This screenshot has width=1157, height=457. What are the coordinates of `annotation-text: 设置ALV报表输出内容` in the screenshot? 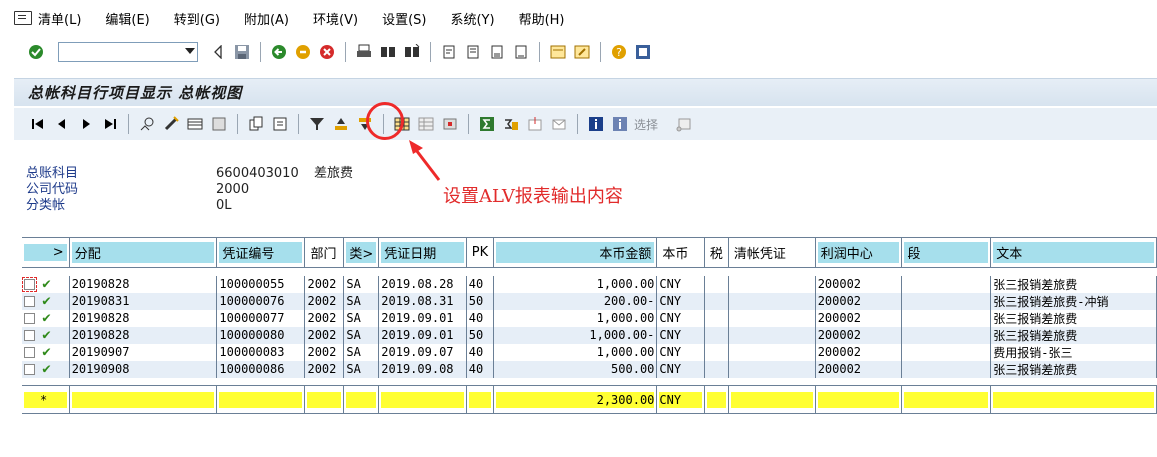 It's located at (533, 196).